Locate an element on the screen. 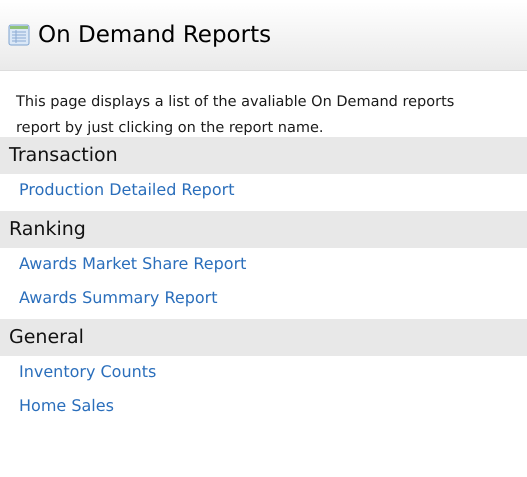 This screenshot has height=477, width=527. page-title: On Demand Reports is located at coordinates (155, 35).